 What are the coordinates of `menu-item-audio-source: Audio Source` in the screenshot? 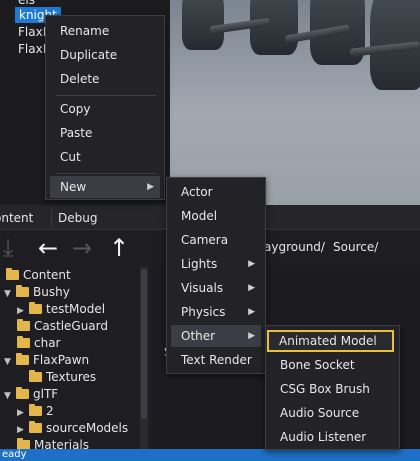 It's located at (332, 413).